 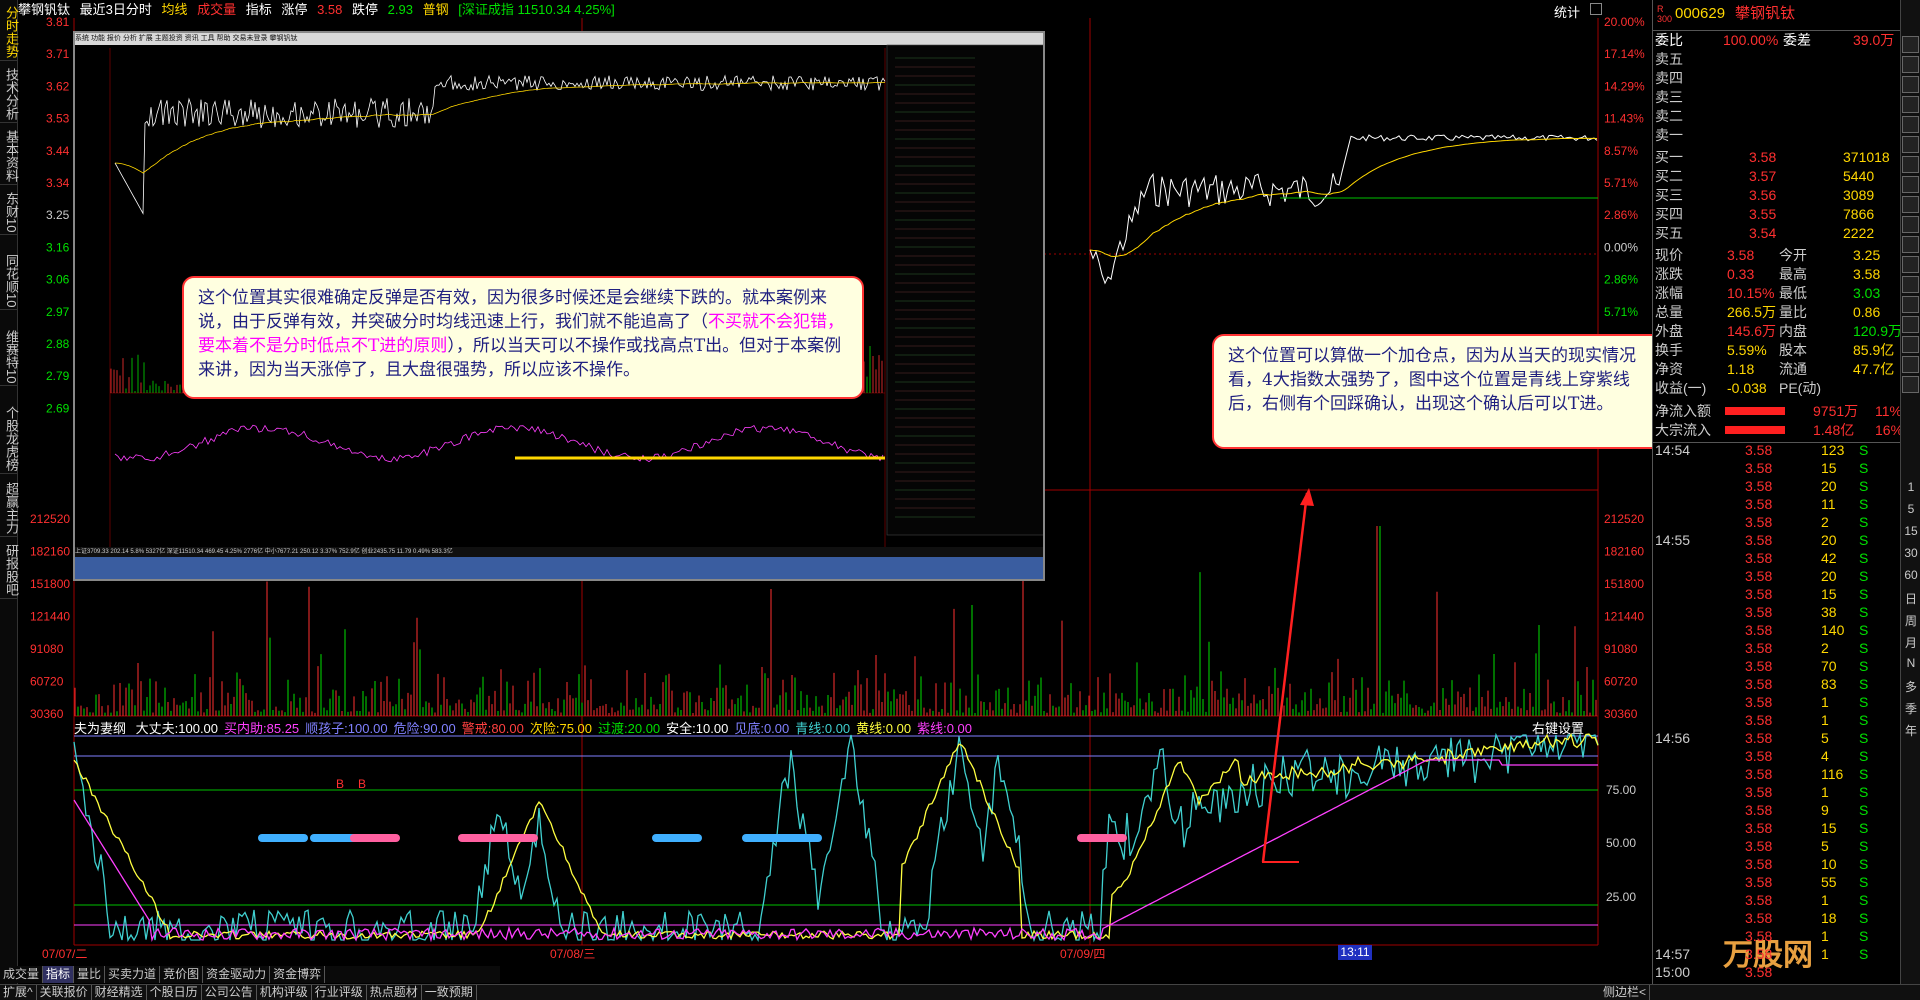 What do you see at coordinates (9, 156) in the screenshot?
I see `left-tab-2: 基本资料` at bounding box center [9, 156].